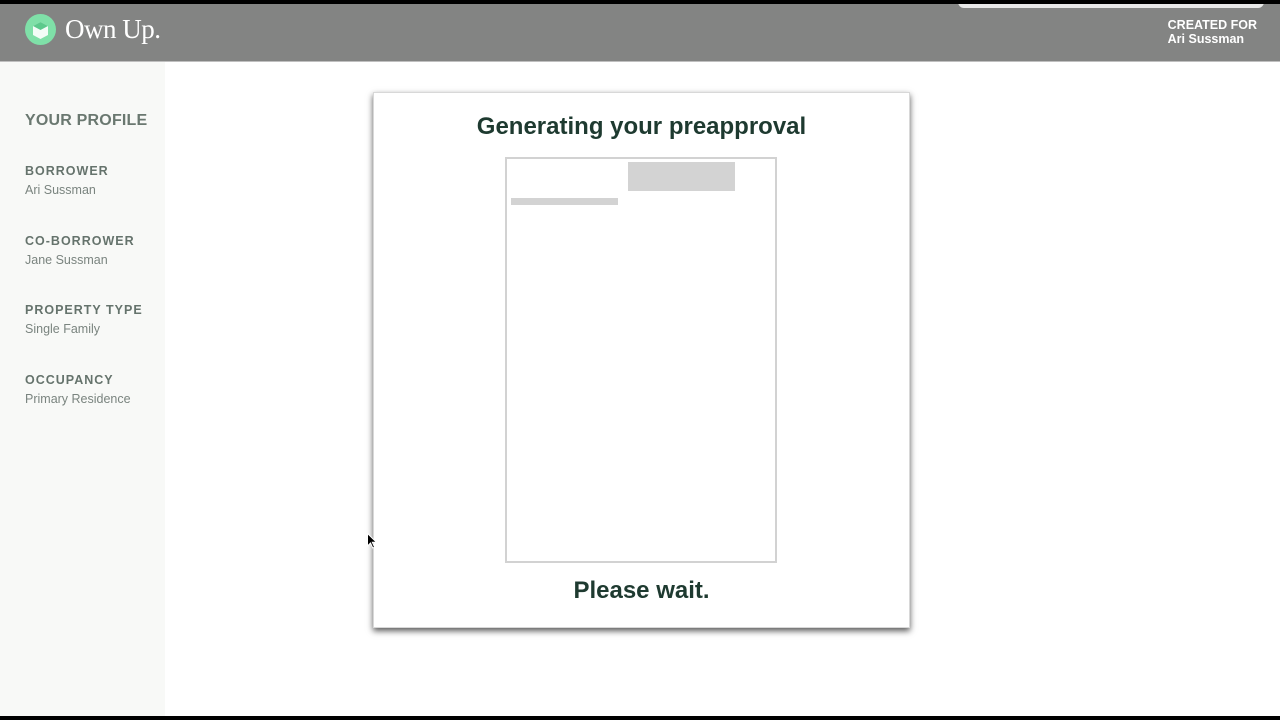  Describe the element at coordinates (681, 176) in the screenshot. I see `document-placeholder-block` at that location.